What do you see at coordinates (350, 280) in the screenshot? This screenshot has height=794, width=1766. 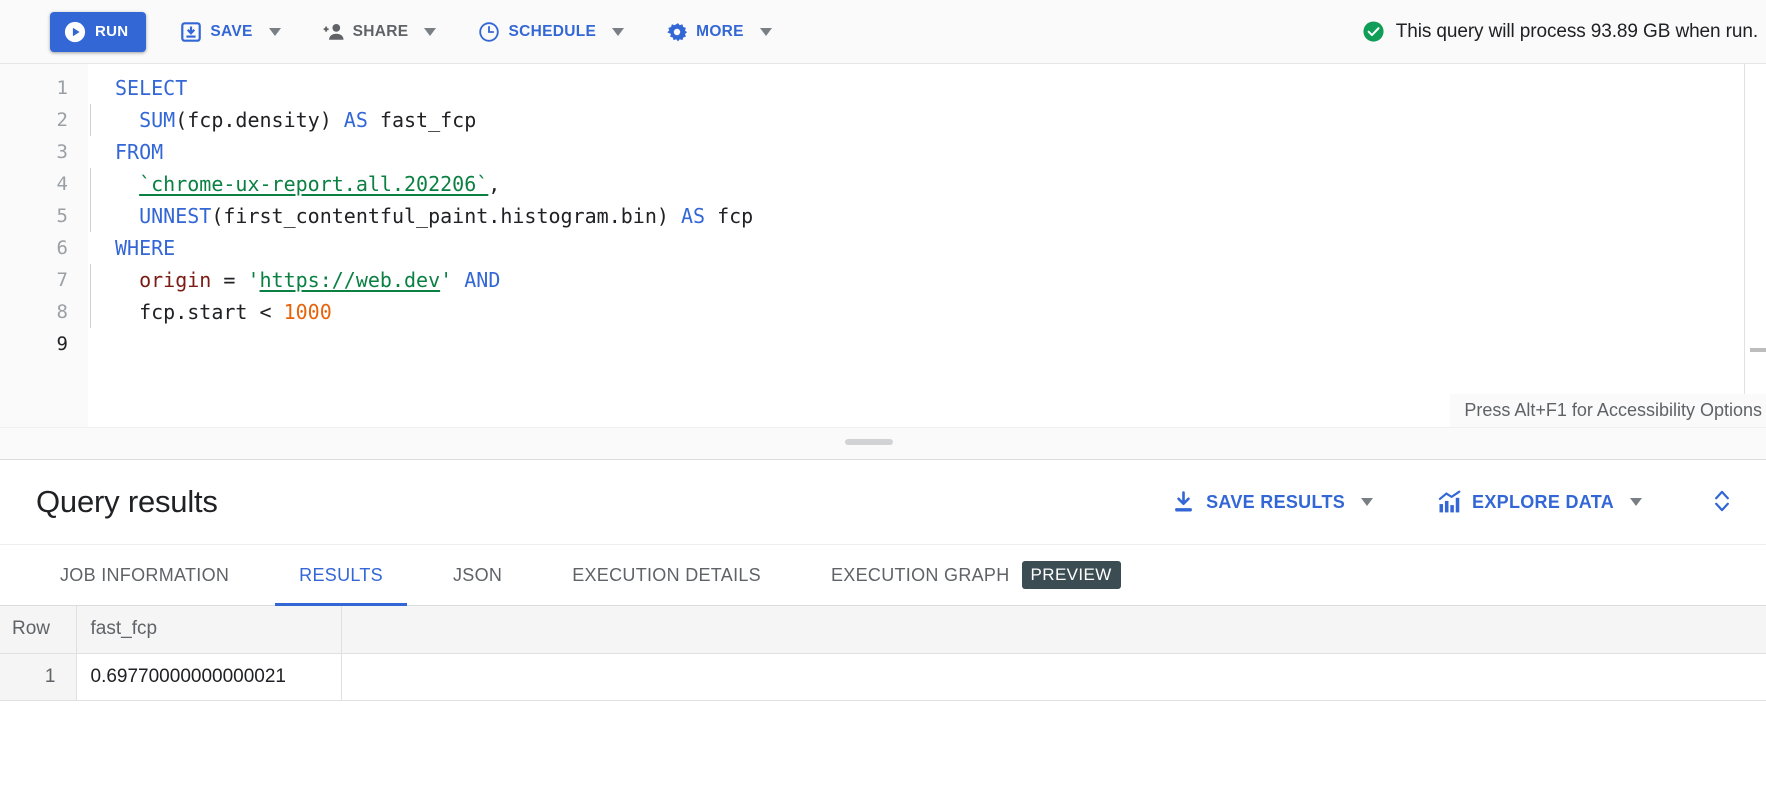 I see `code-token: https://web.dev` at bounding box center [350, 280].